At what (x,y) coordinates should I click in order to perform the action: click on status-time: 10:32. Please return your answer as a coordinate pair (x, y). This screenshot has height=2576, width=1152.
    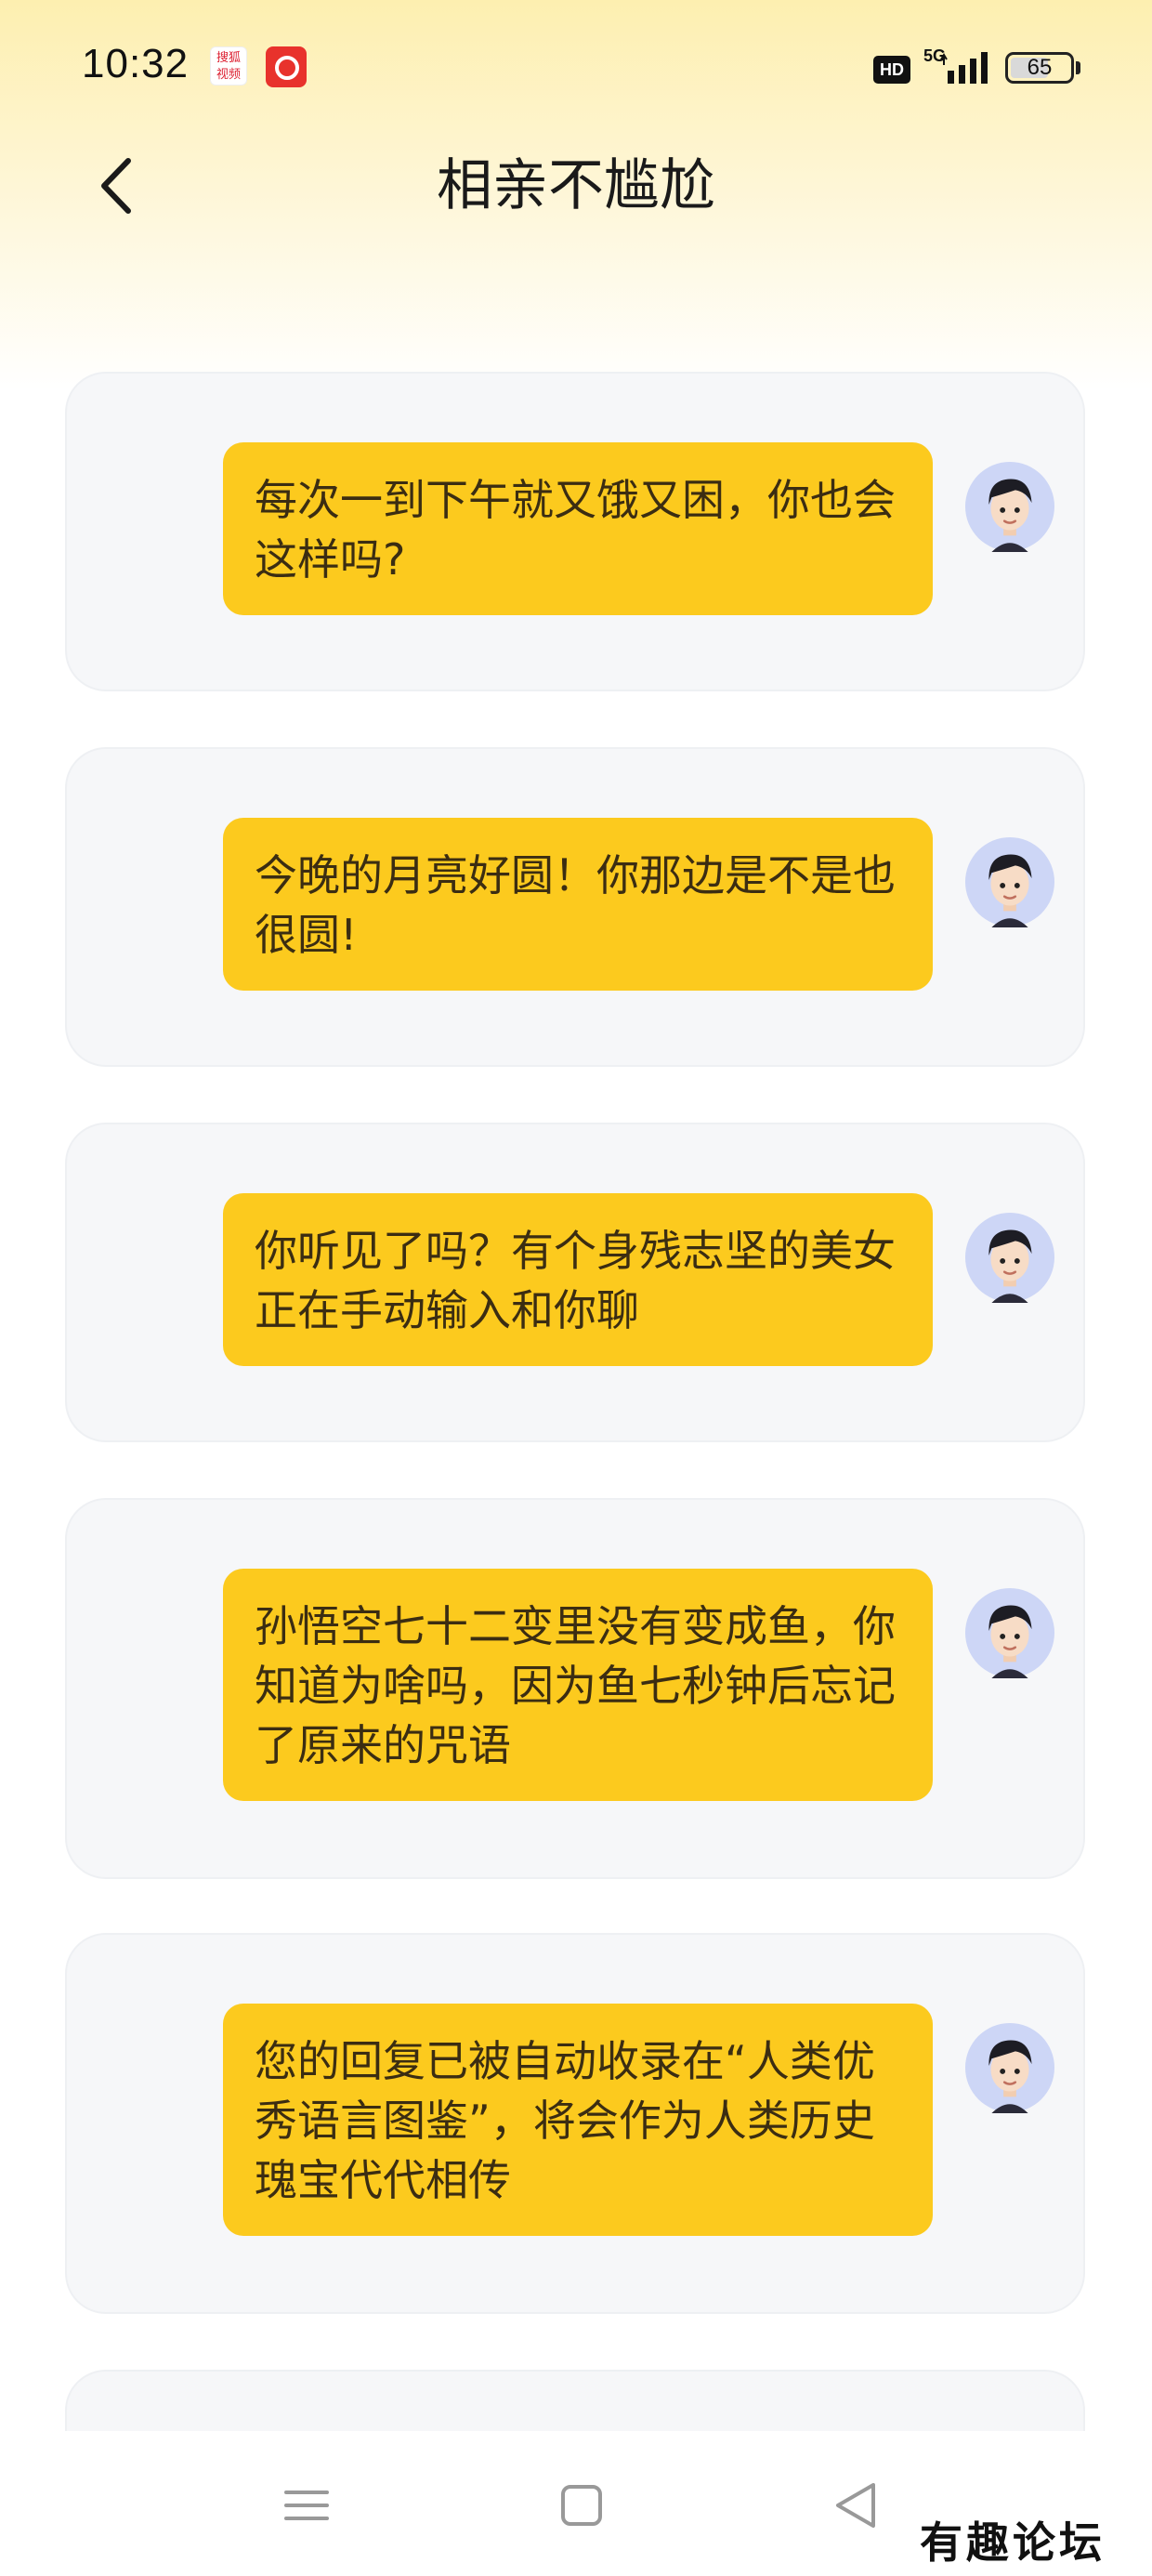
    Looking at the image, I should click on (136, 63).